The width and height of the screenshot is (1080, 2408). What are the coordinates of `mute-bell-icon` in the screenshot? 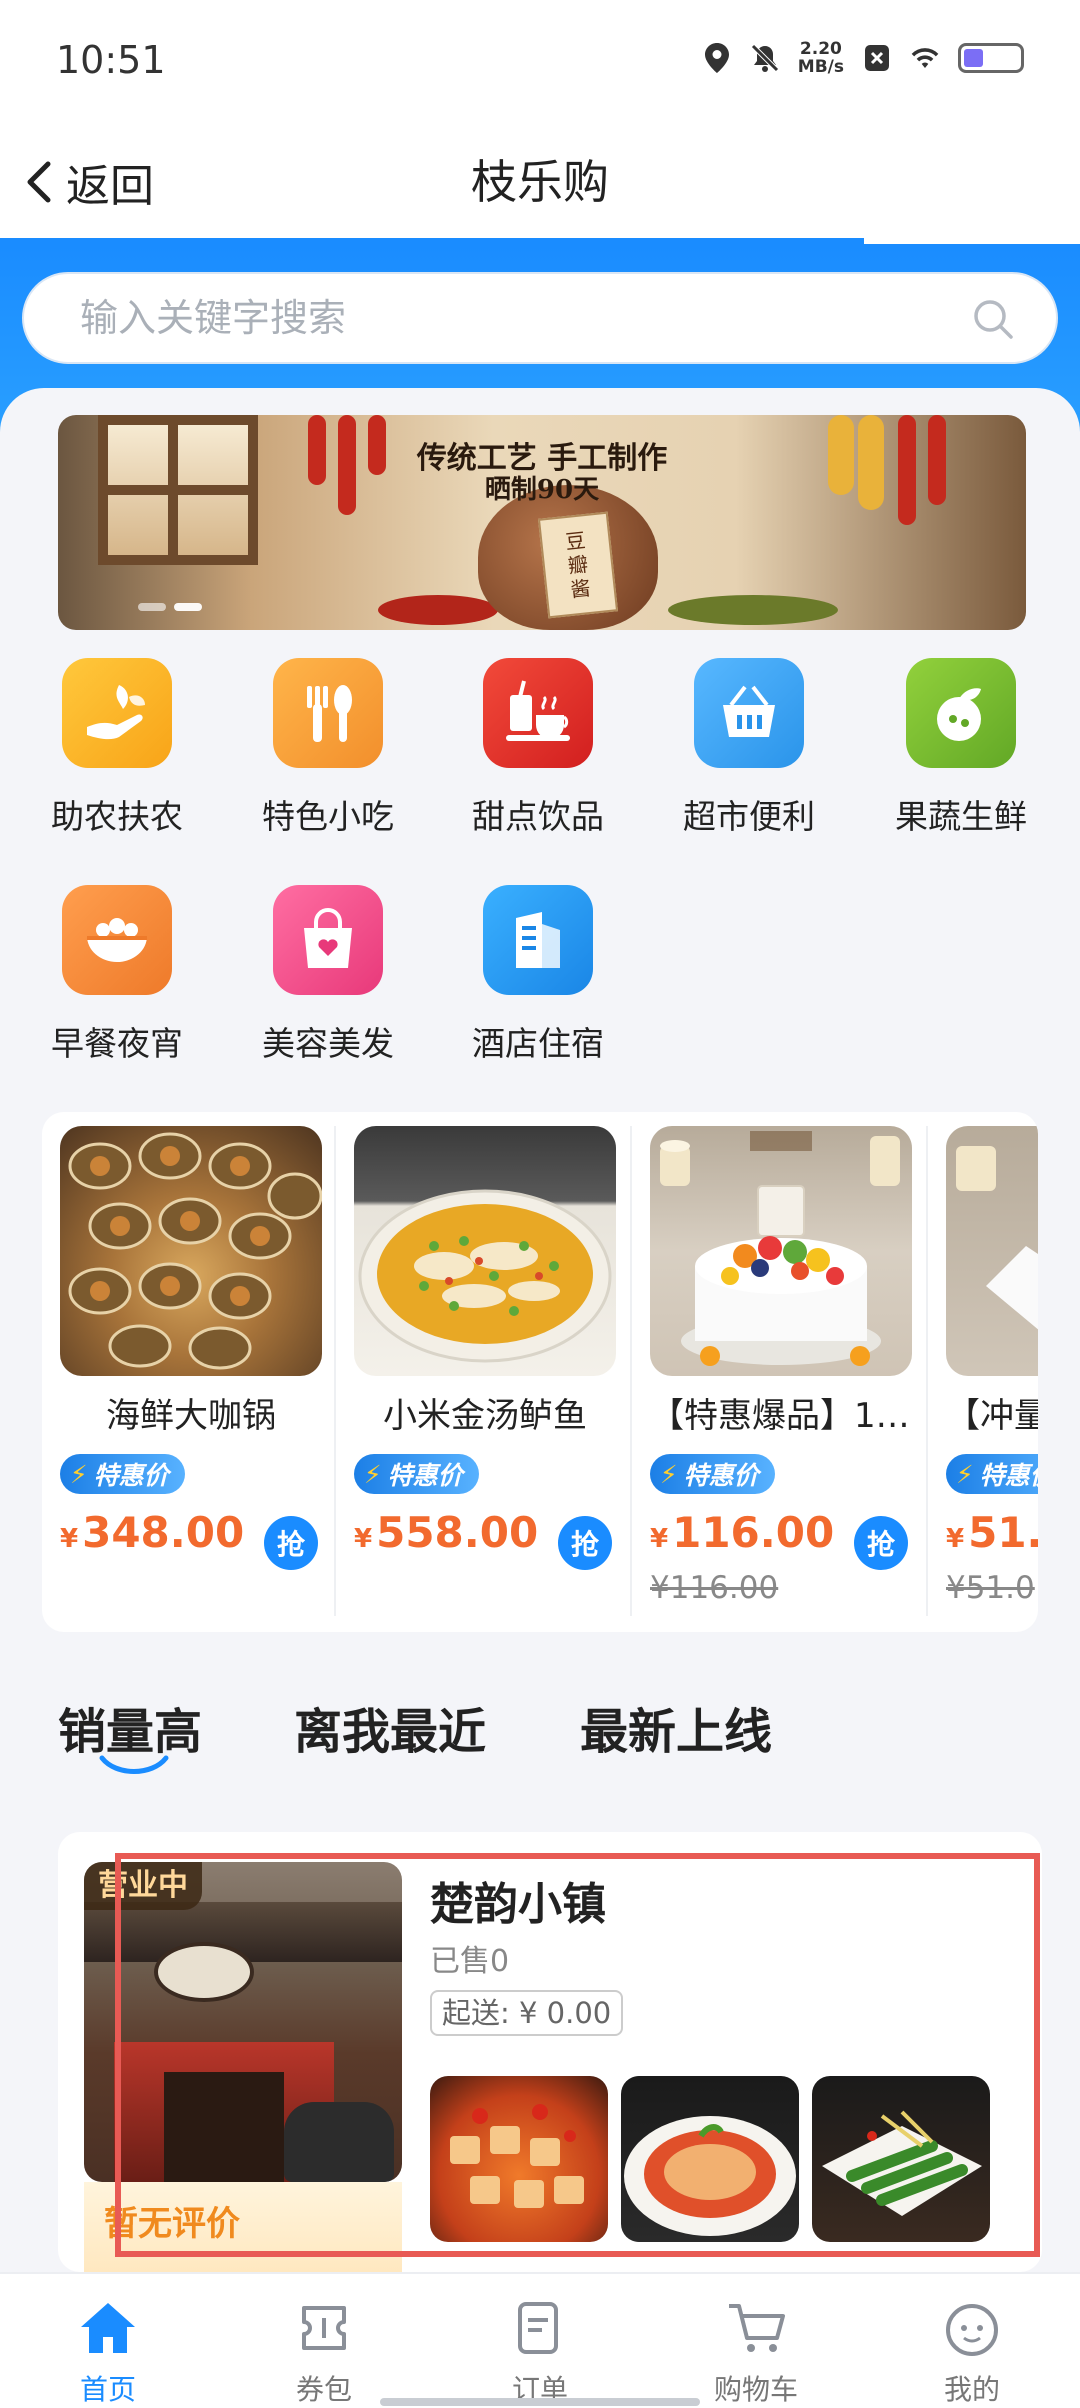 It's located at (765, 58).